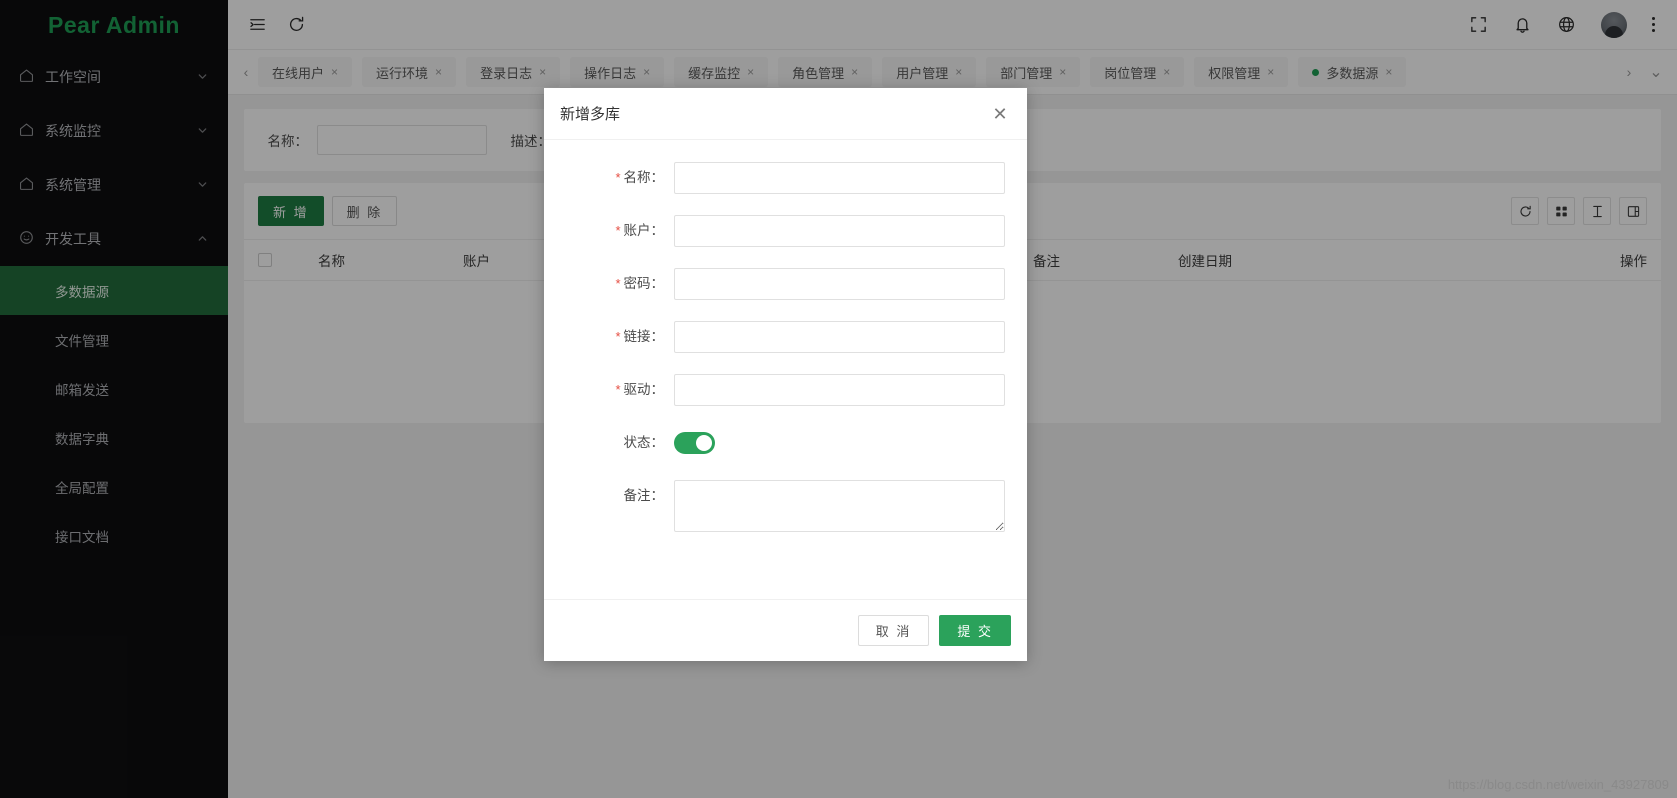 This screenshot has height=798, width=1677. I want to click on form-label: * 链接：, so click(620, 337).